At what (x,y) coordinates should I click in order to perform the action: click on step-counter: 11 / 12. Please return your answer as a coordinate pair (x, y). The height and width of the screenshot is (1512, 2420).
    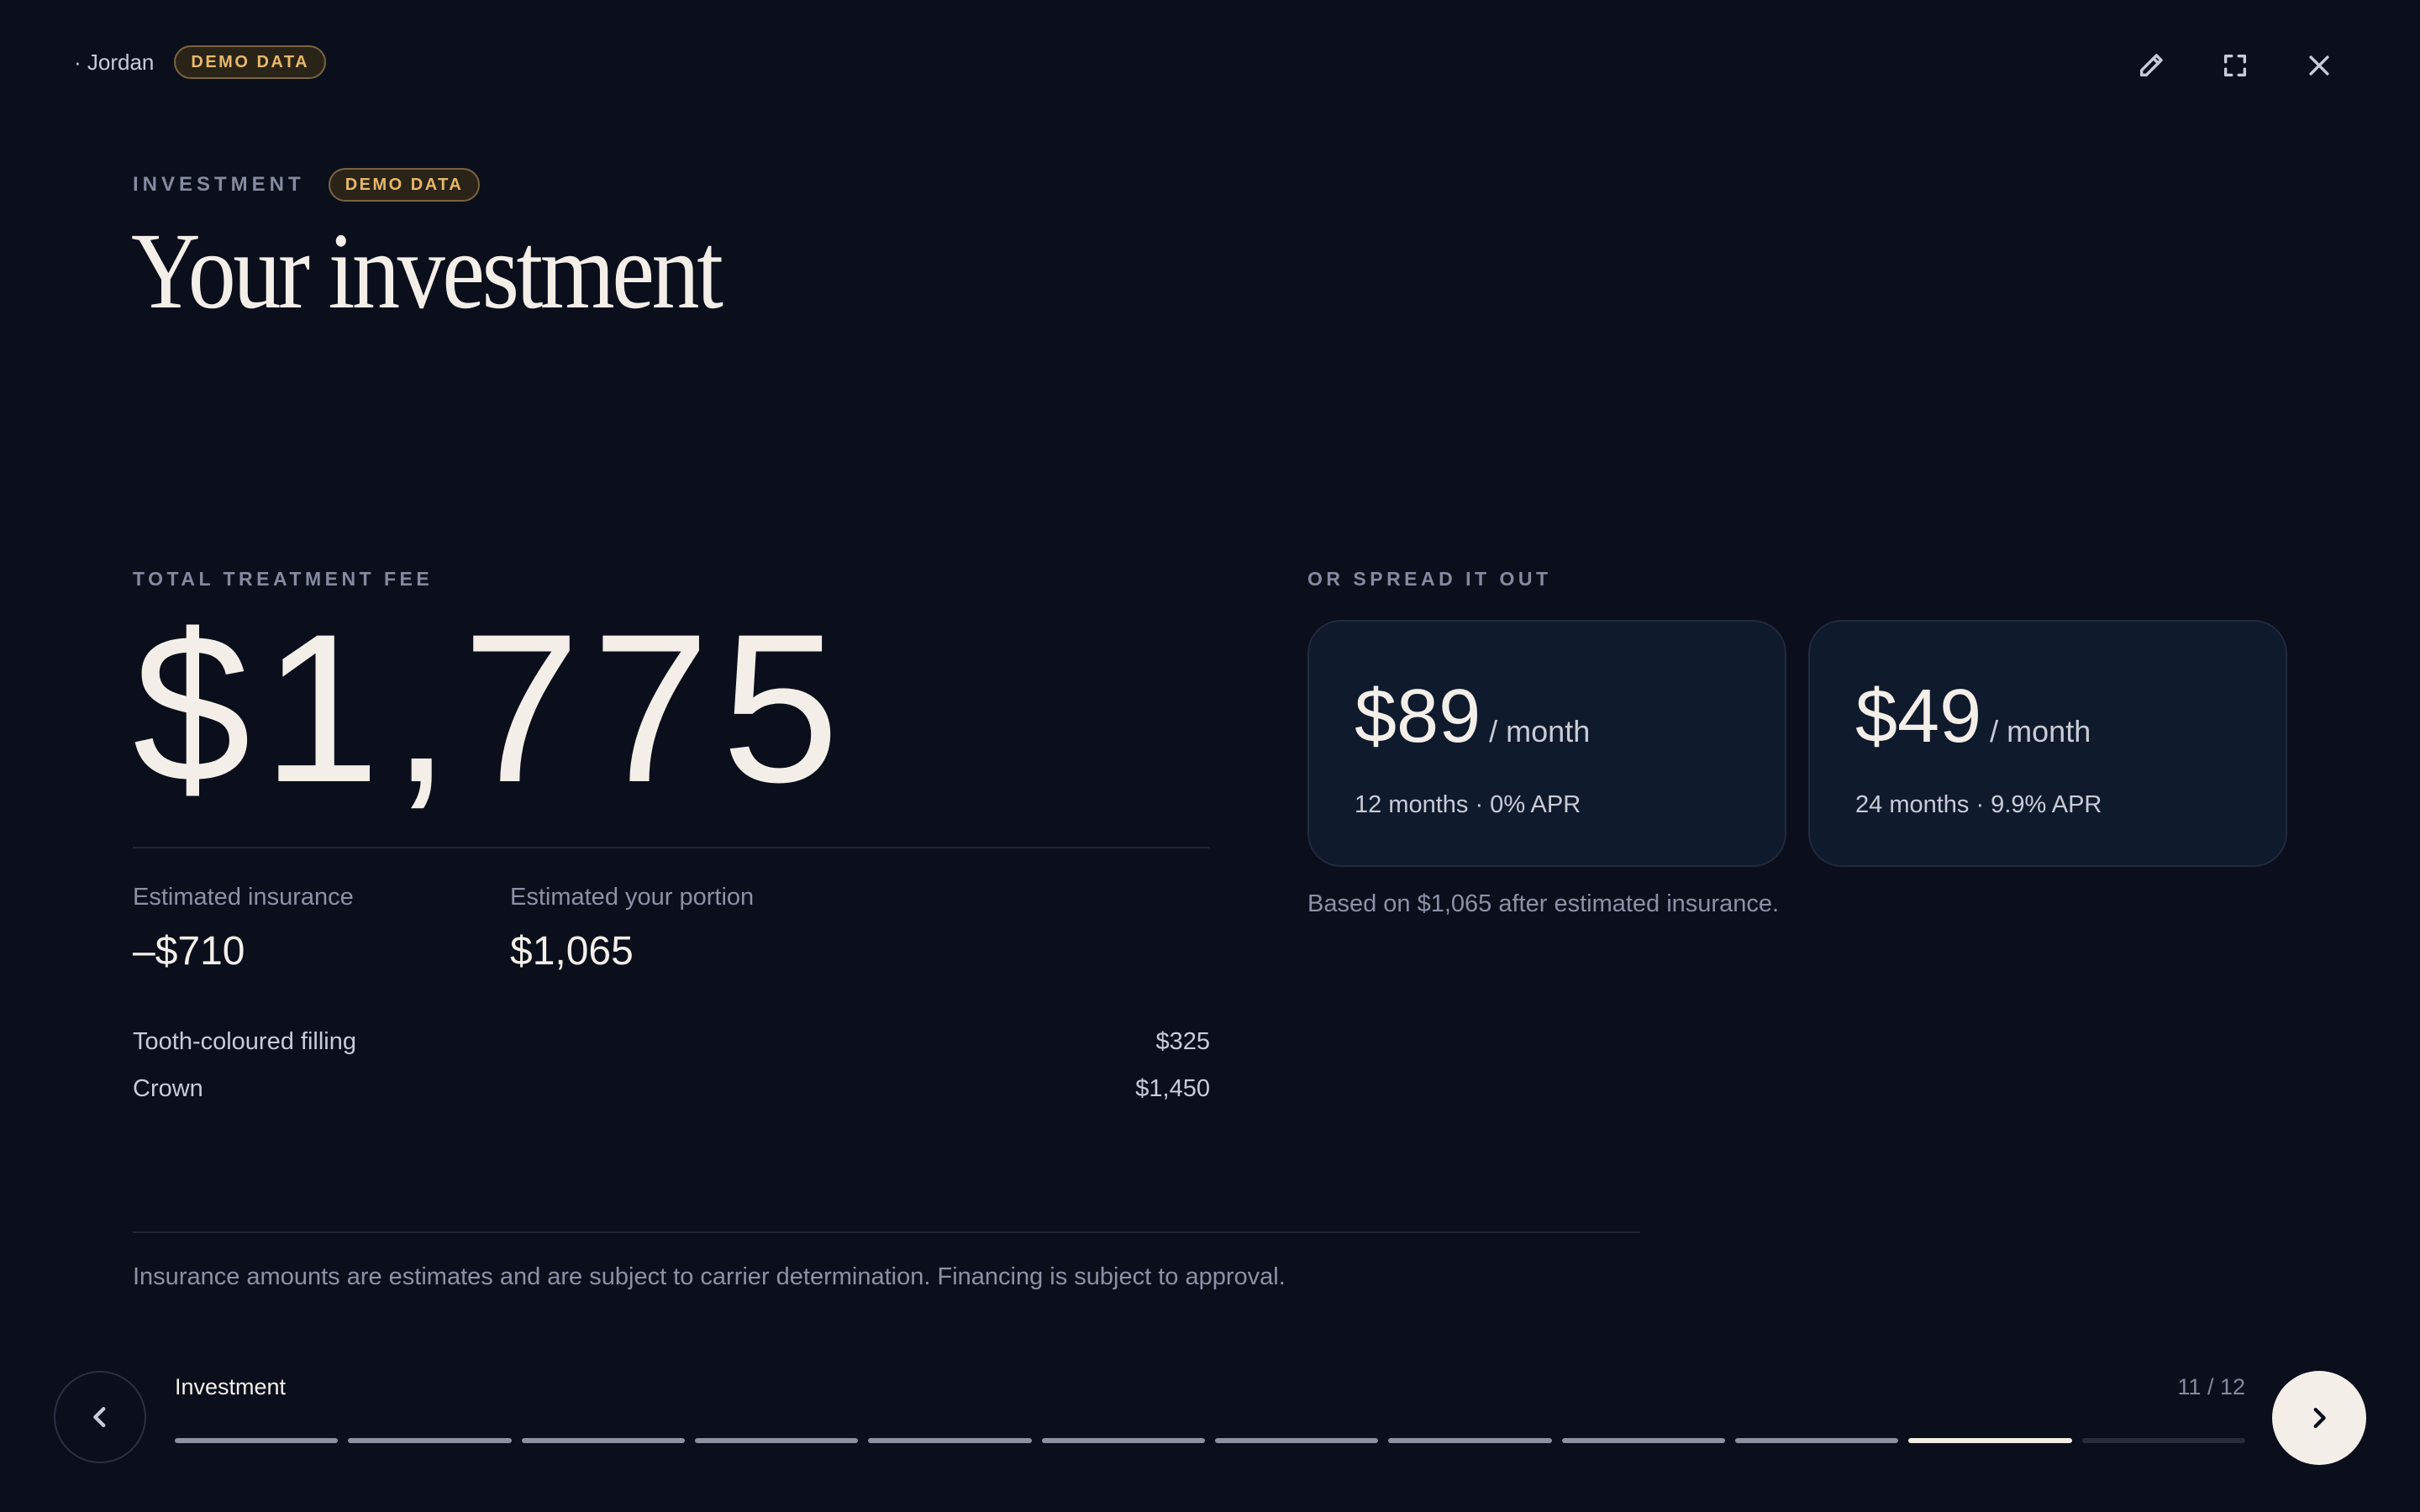
    Looking at the image, I should click on (2211, 1386).